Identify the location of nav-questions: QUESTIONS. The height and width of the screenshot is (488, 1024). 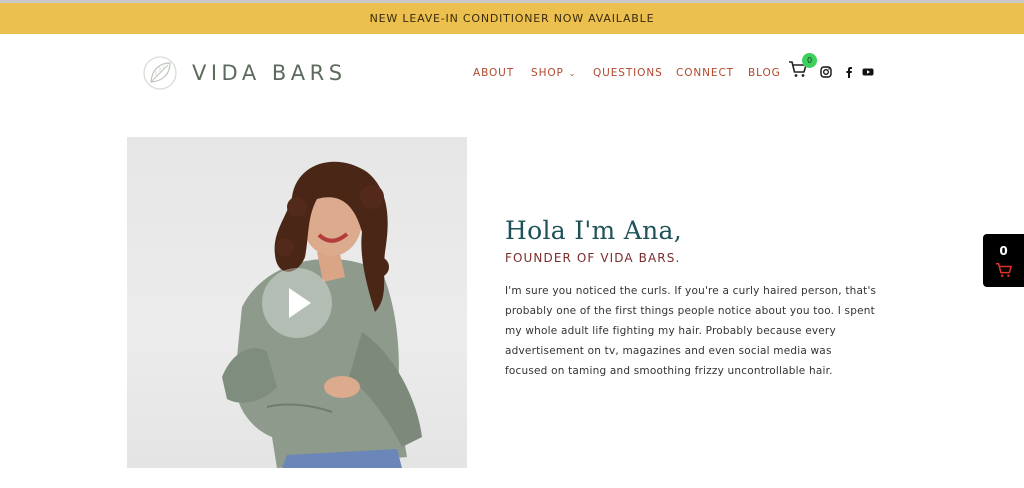
(628, 73).